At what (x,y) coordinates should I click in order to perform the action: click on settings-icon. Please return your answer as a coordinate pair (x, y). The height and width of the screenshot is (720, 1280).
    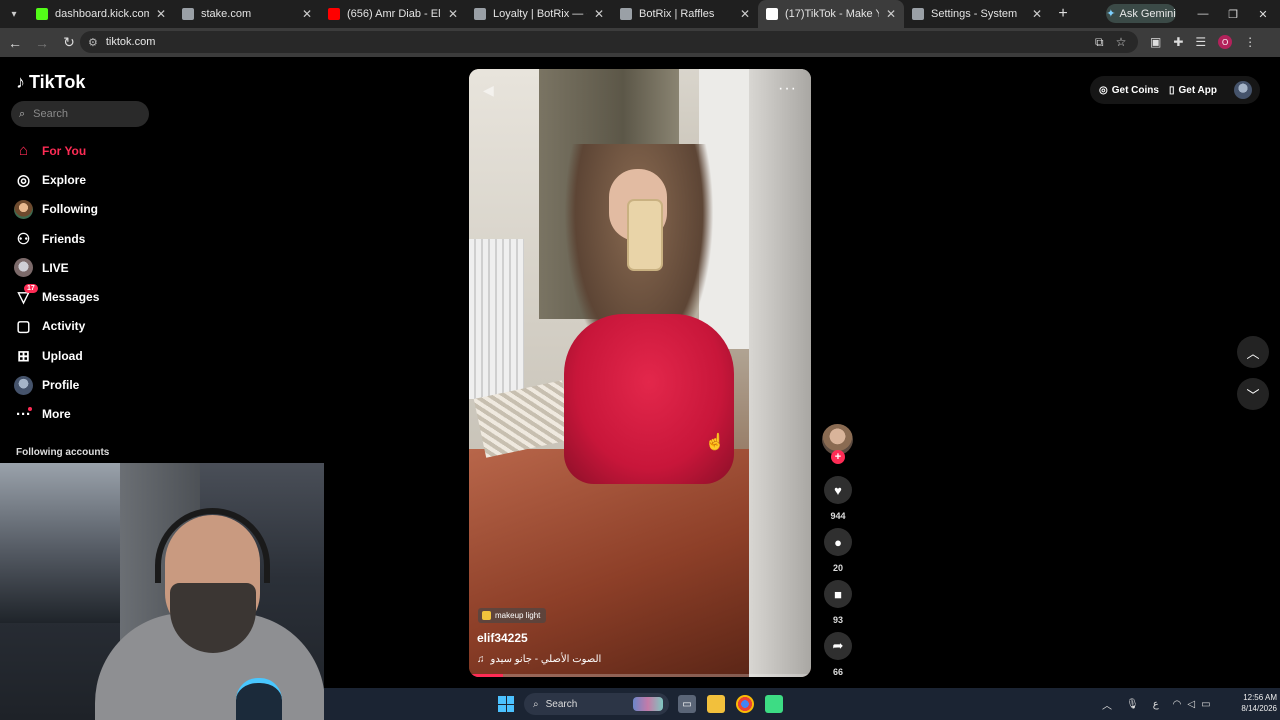
    Looking at the image, I should click on (918, 14).